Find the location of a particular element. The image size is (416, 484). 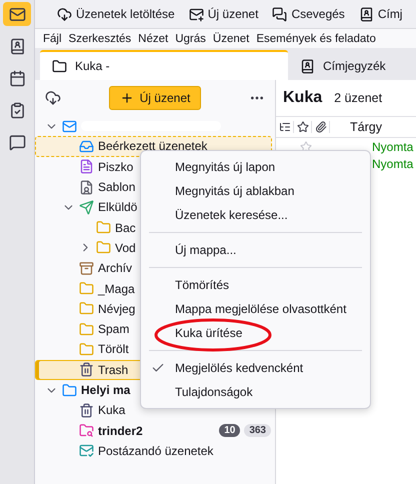

total-count: 363 is located at coordinates (257, 431).